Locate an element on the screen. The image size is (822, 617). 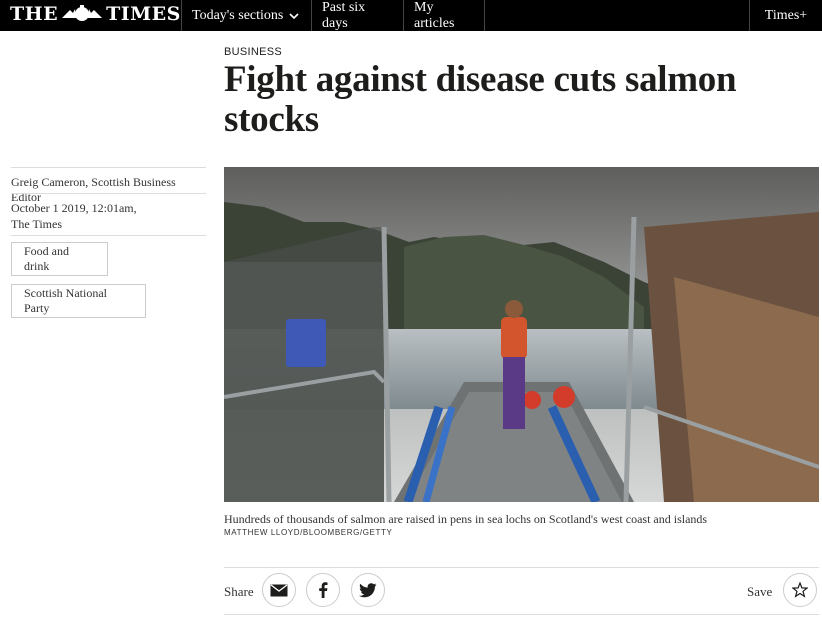
tag-food-and-drink: Food and drink is located at coordinates (59, 259).